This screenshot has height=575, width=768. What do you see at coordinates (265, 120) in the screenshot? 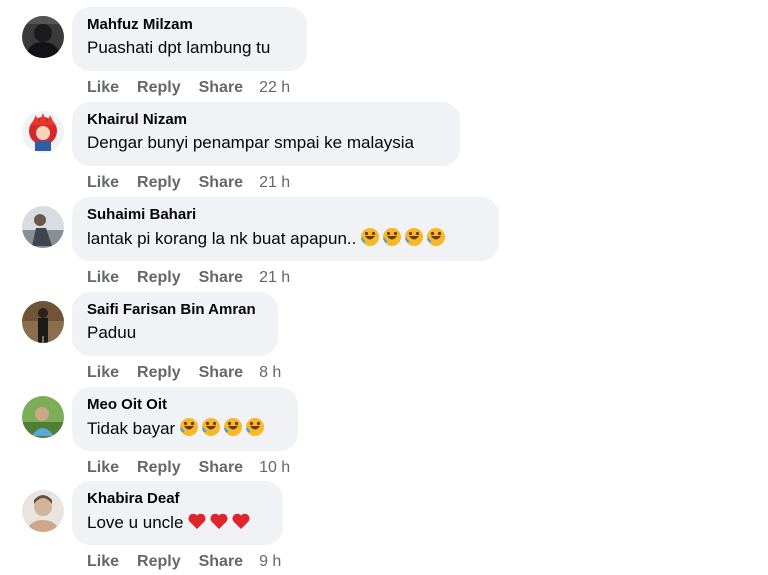
I see `comment-author: Khairul Nizam` at bounding box center [265, 120].